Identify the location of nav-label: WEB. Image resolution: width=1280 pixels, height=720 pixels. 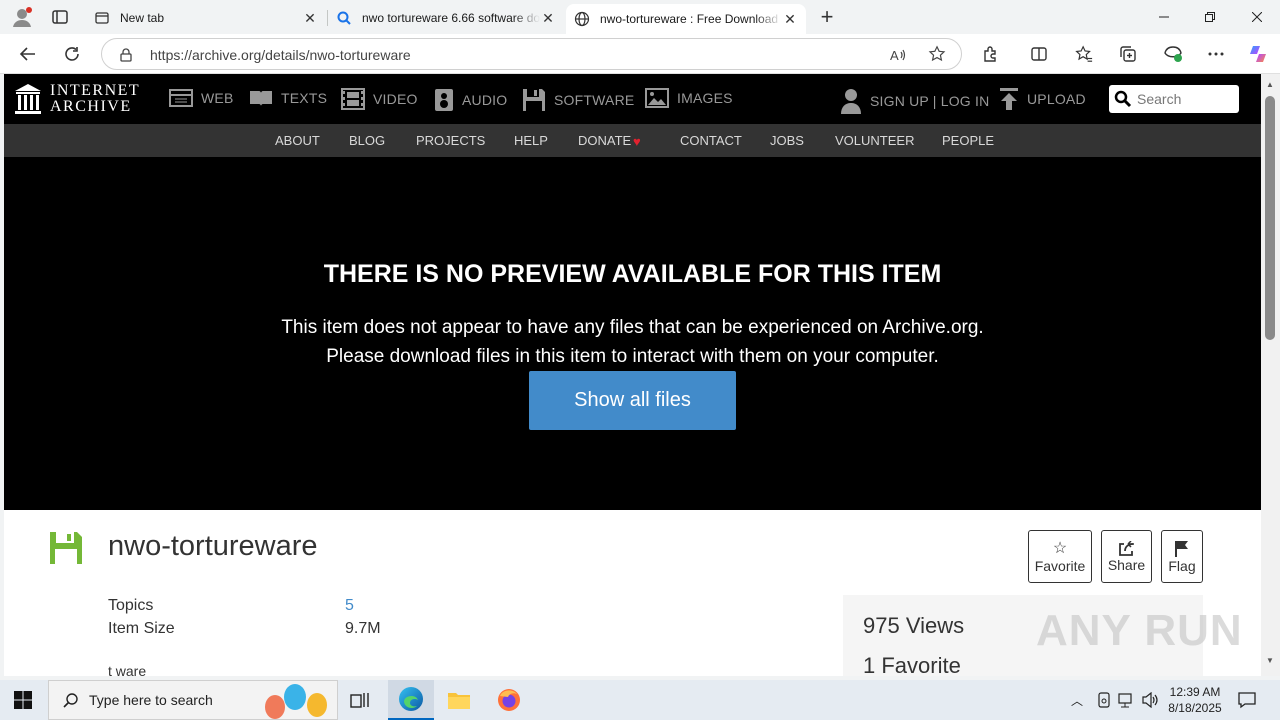
(217, 98).